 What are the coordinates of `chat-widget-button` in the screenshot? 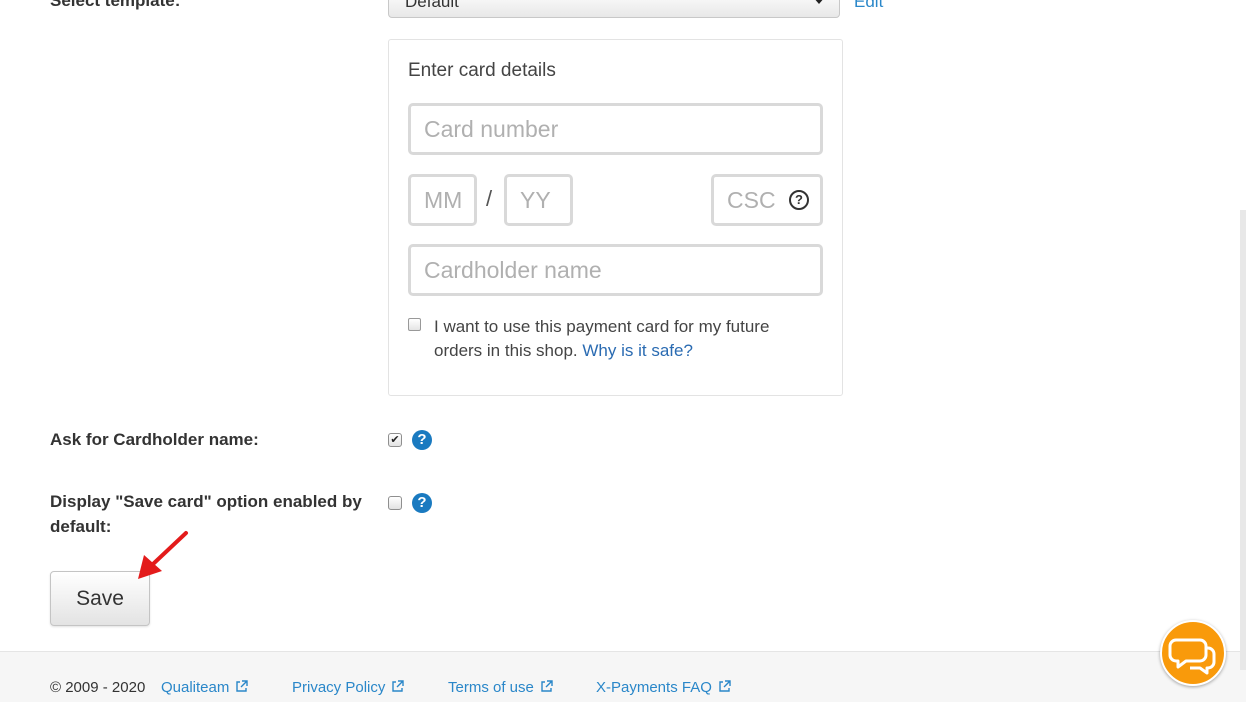 It's located at (1193, 653).